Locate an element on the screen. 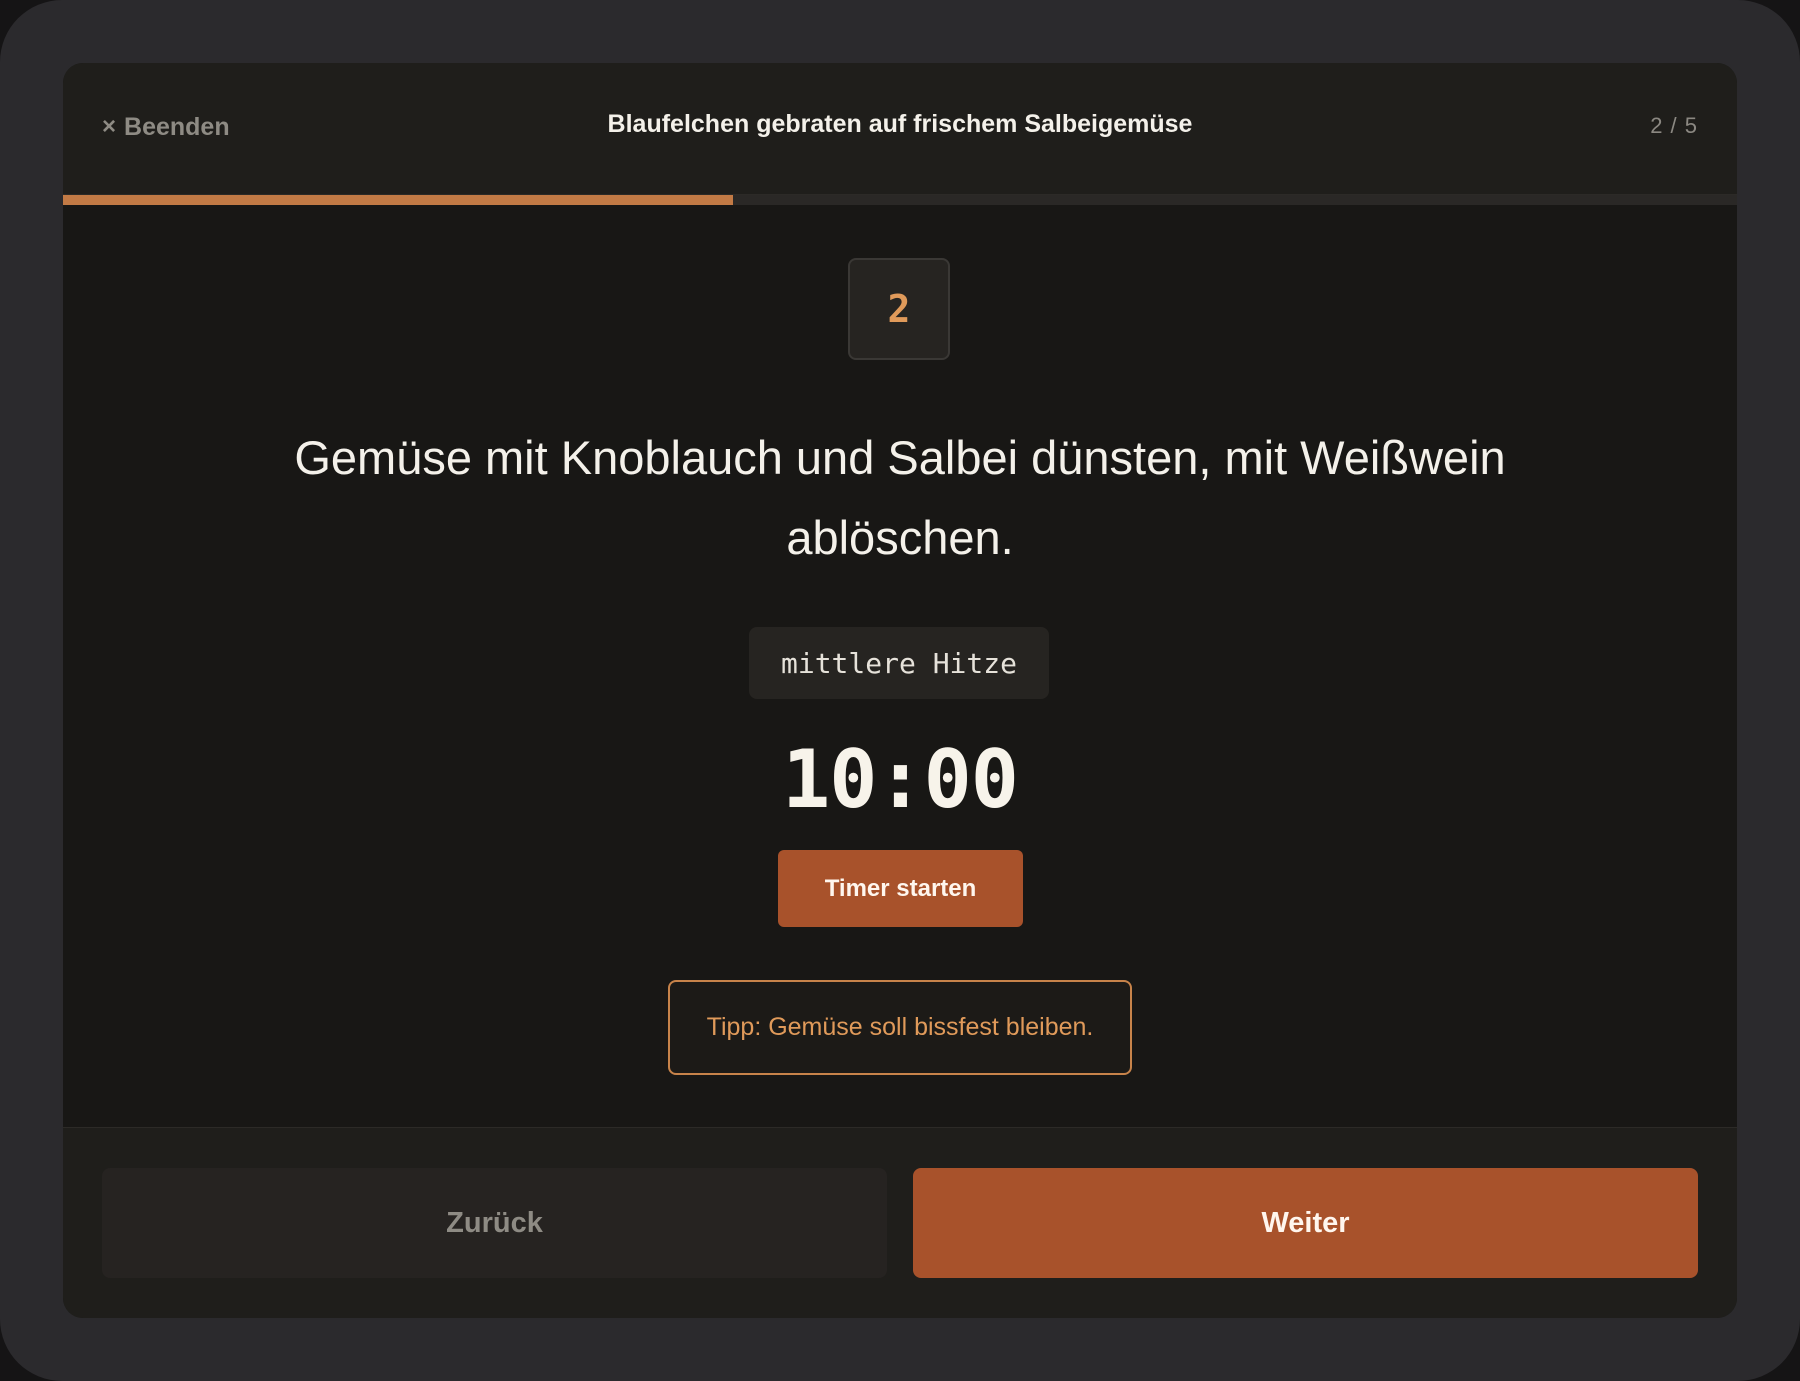 The height and width of the screenshot is (1381, 1800). step-counter: 2 / 5 is located at coordinates (1674, 125).